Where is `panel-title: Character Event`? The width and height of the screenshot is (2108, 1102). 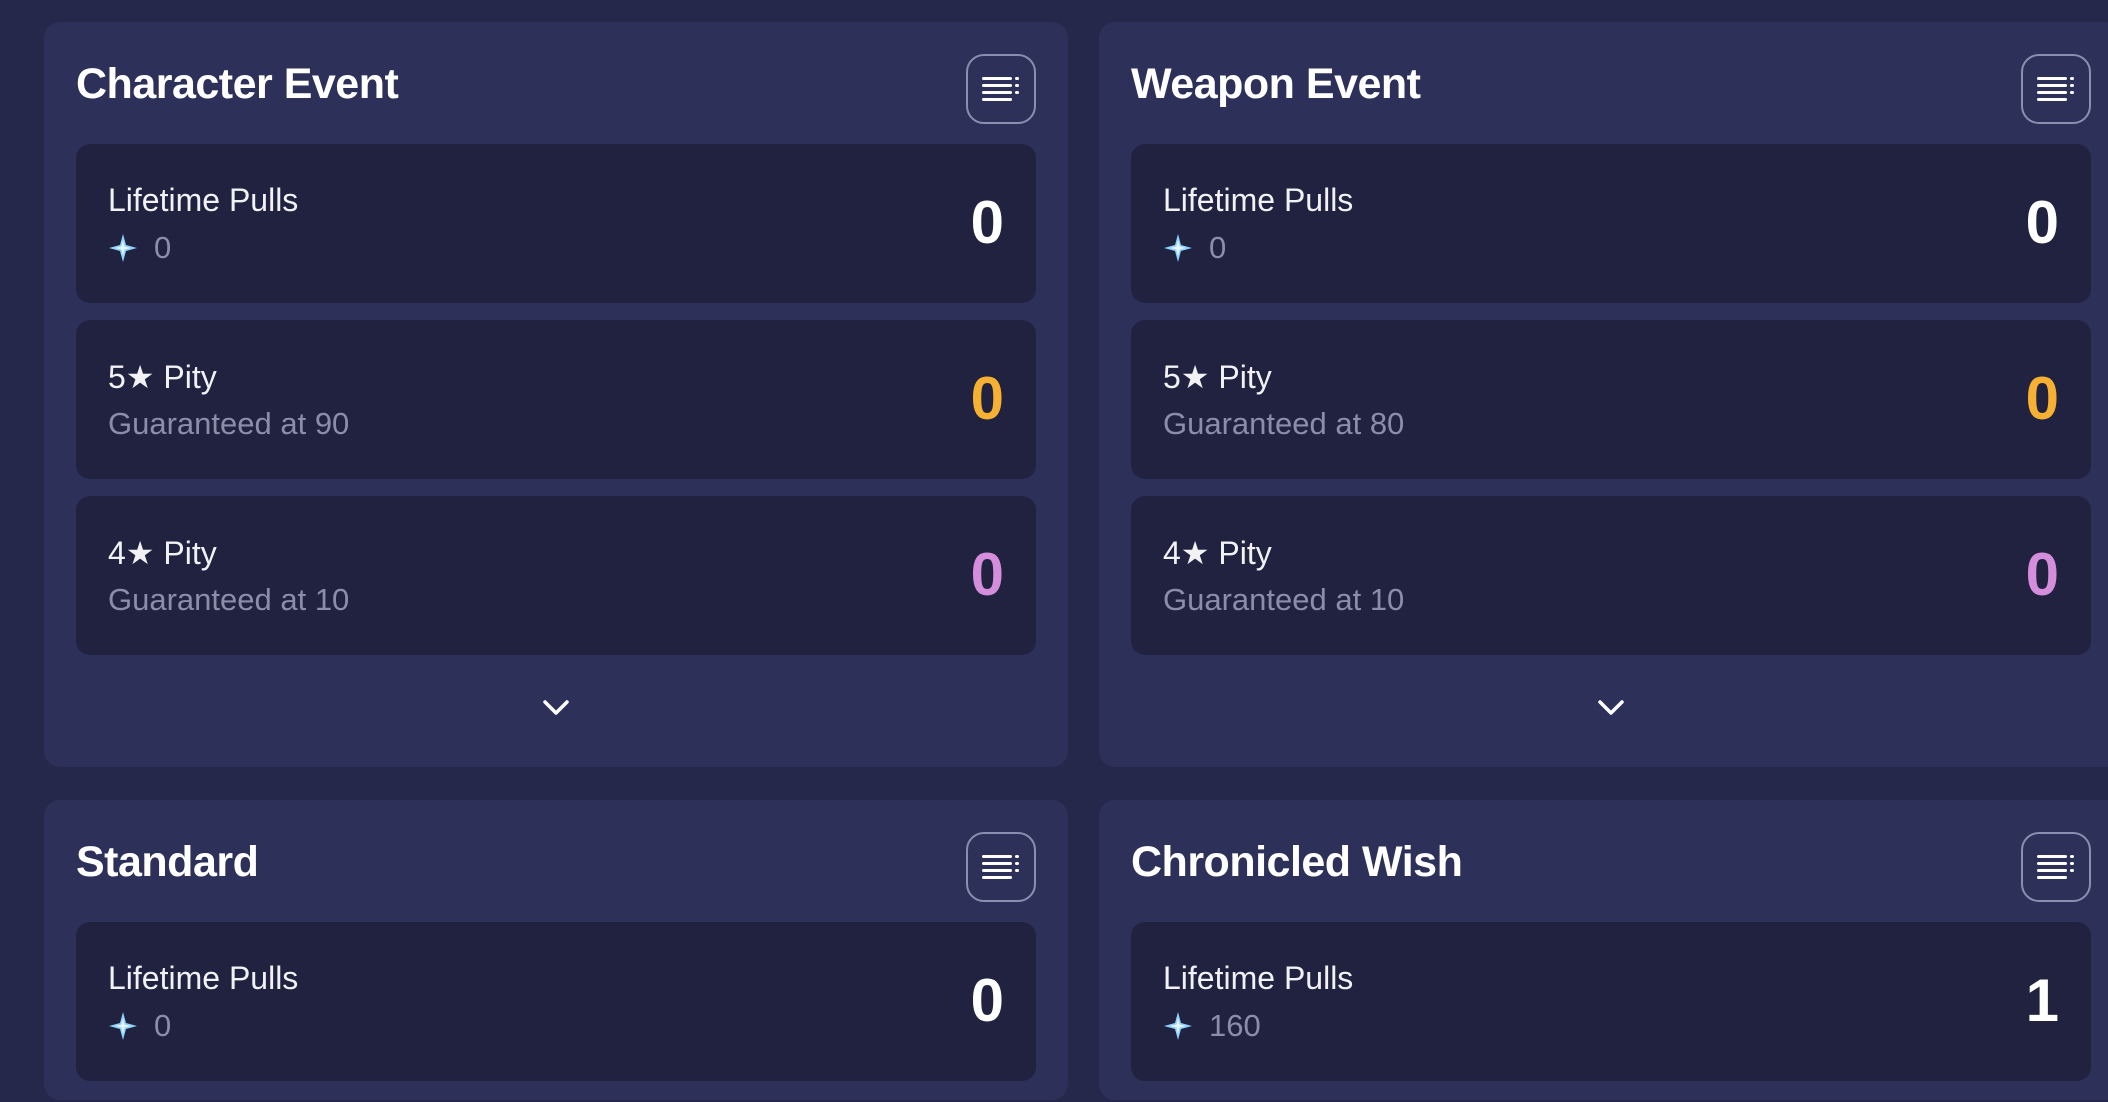 panel-title: Character Event is located at coordinates (237, 84).